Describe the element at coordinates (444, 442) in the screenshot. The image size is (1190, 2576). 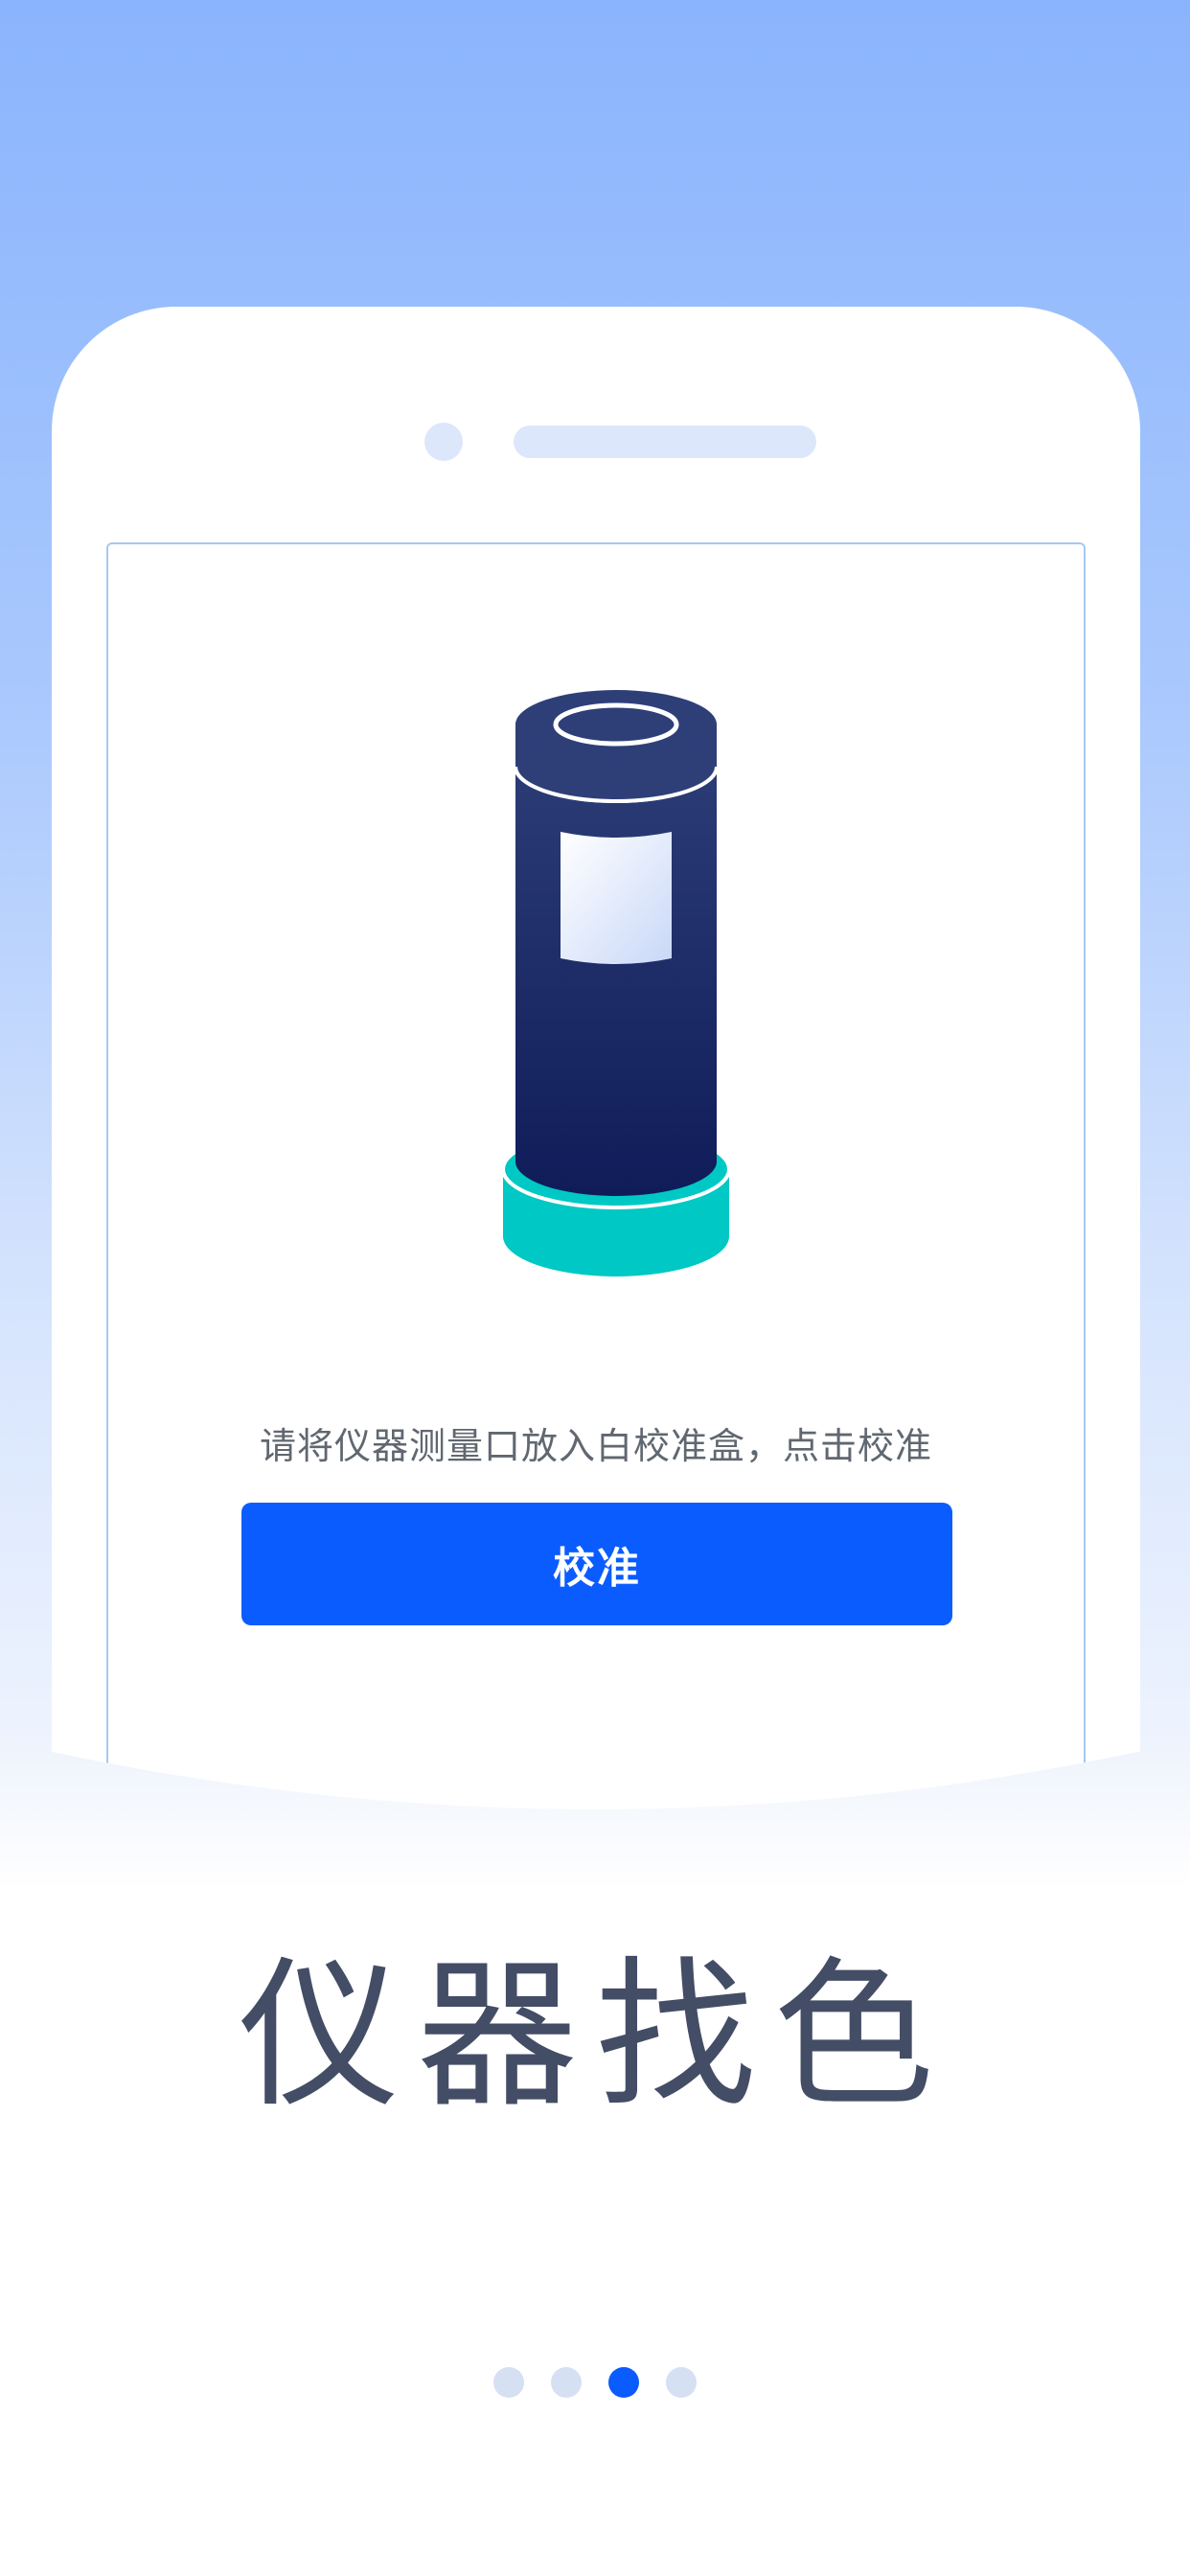
I see `phone-camera` at that location.